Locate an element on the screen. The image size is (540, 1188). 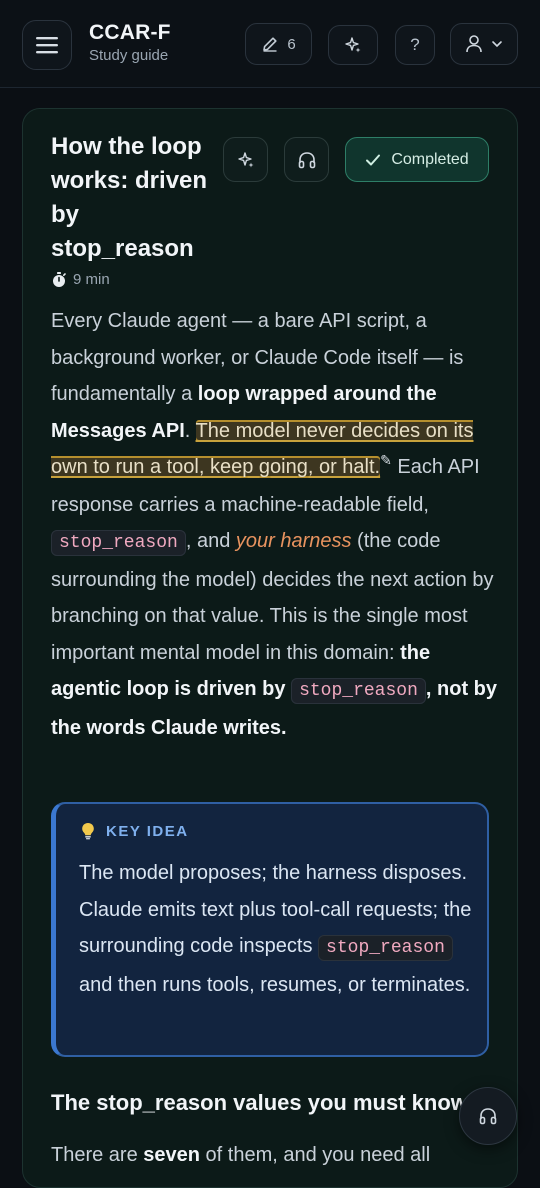
chevron-down-icon is located at coordinates (497, 44).